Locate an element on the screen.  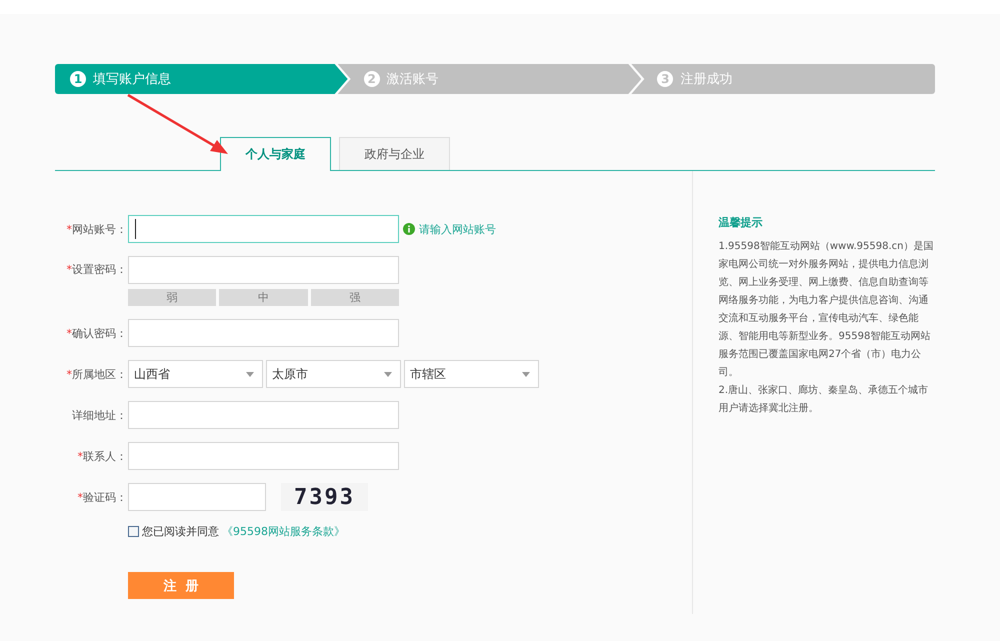
field-label: 详细地址： is located at coordinates (99, 415).